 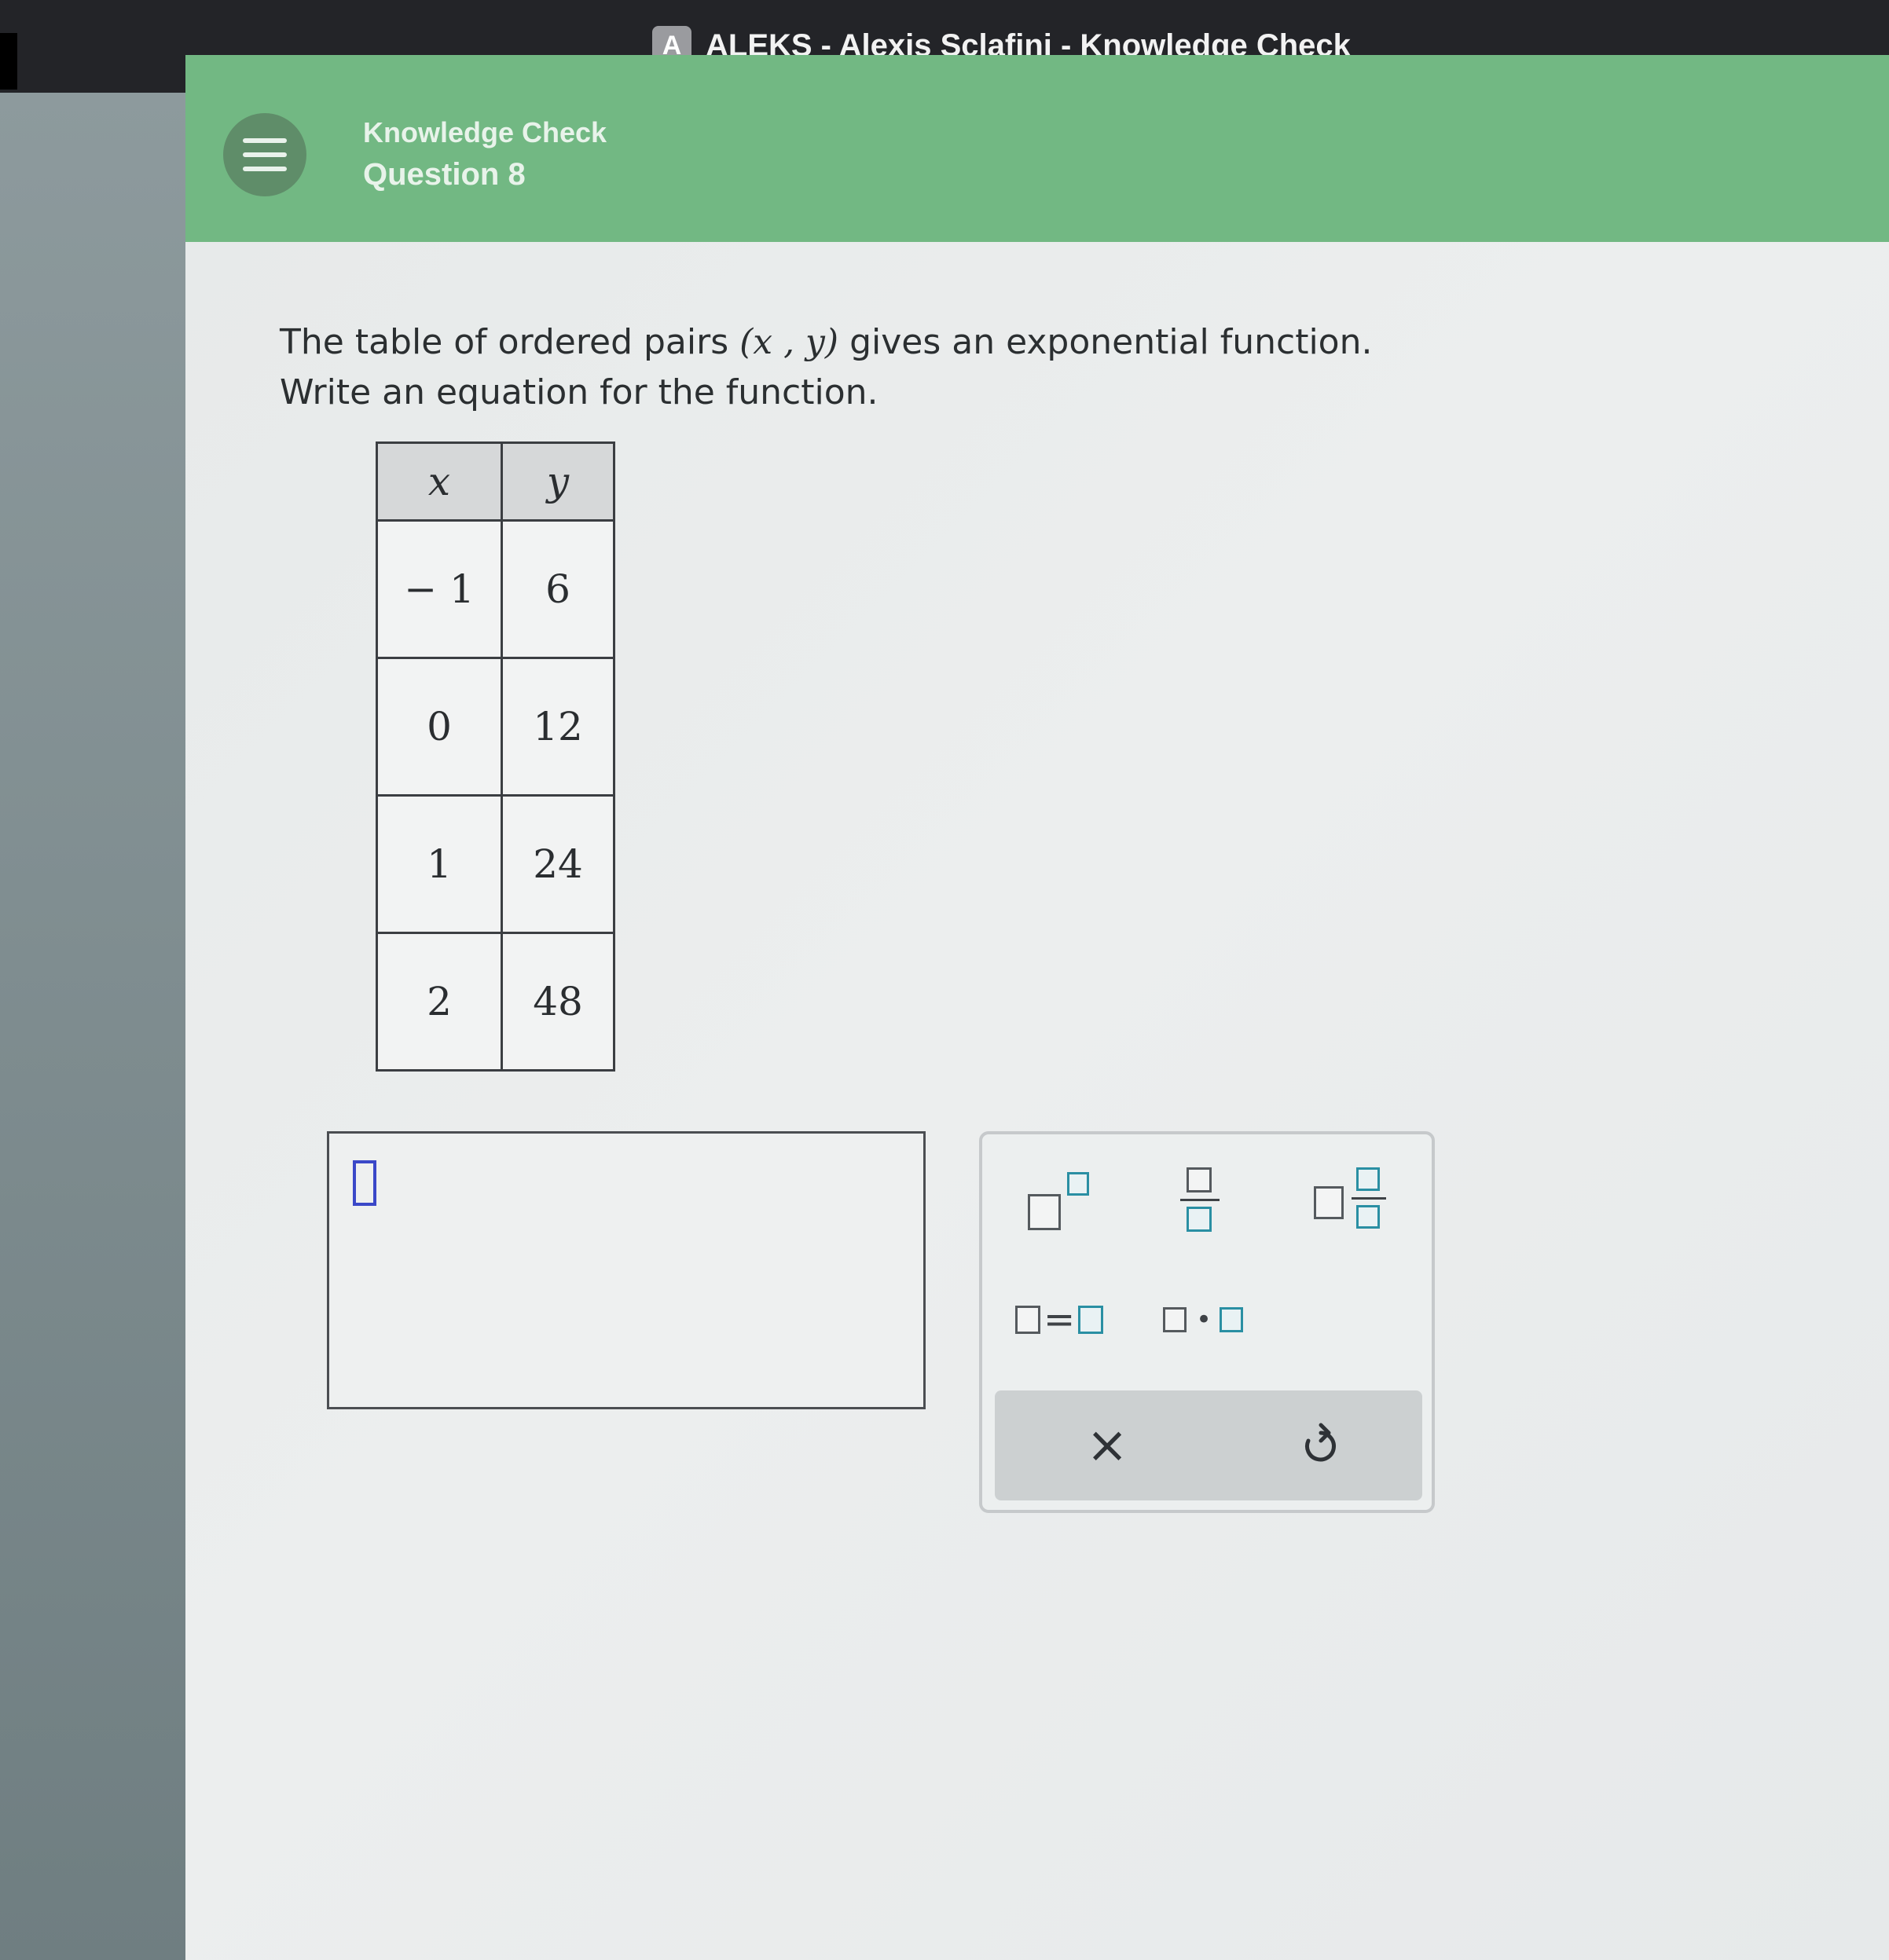 I want to click on section-title: Knowledge Check, so click(x=485, y=132).